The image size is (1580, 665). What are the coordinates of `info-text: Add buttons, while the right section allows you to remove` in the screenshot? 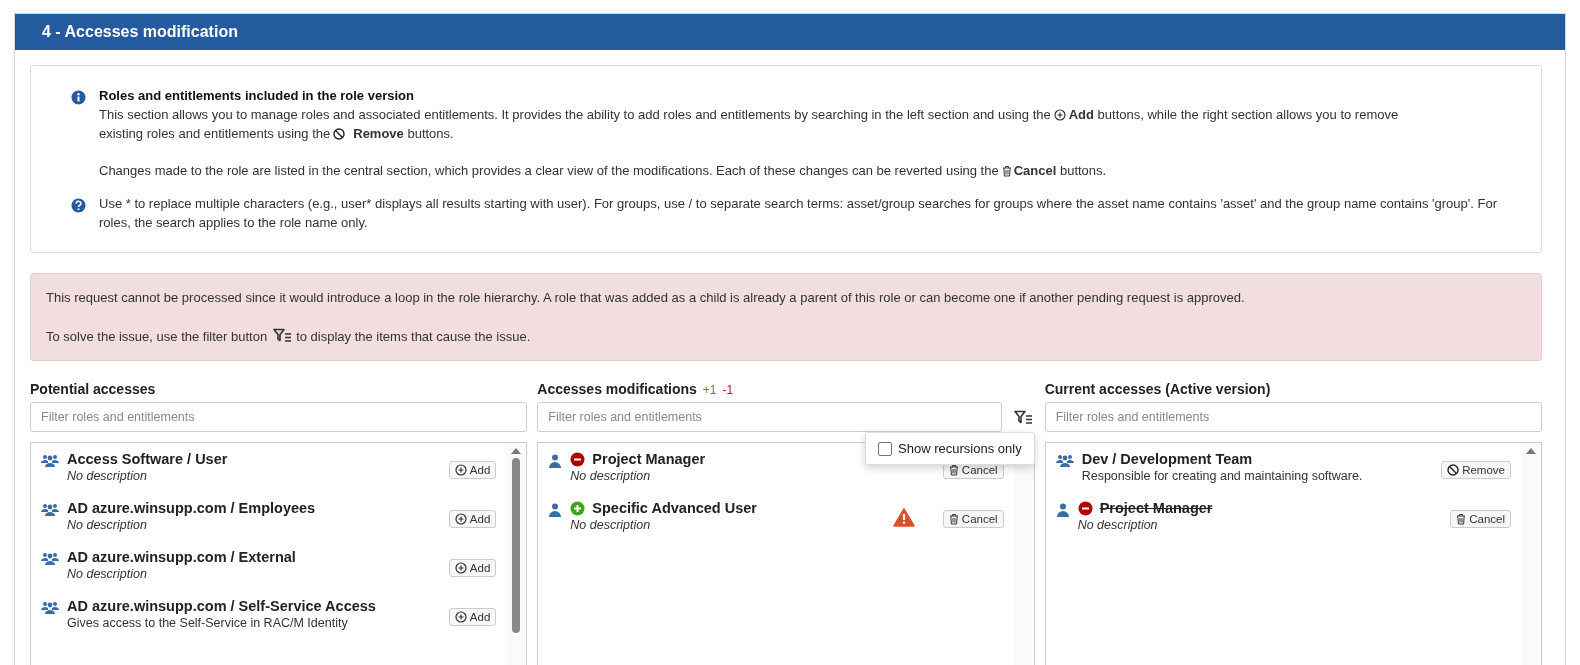 It's located at (1233, 114).